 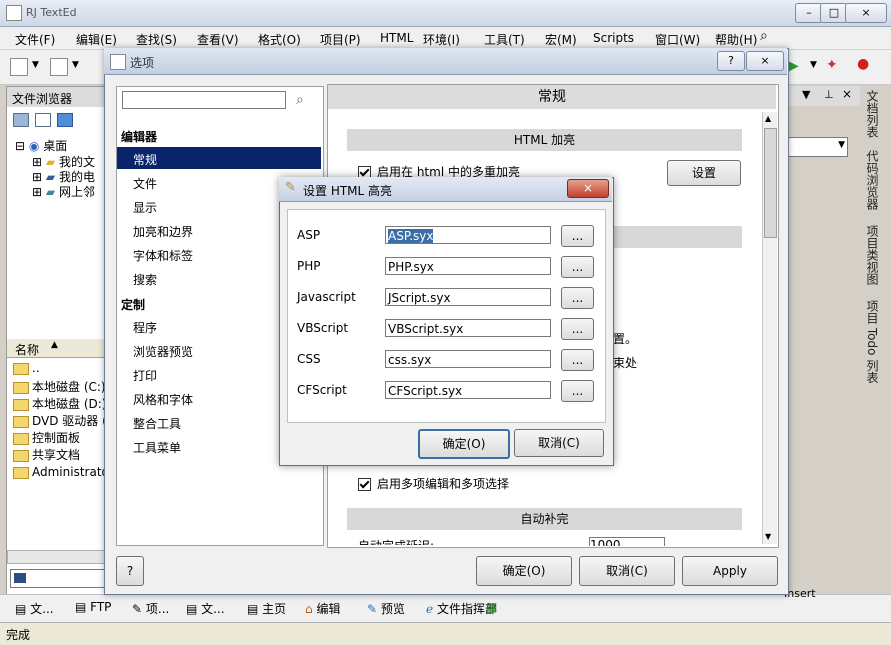 I want to click on nav-item-file: 文件, so click(x=145, y=183).